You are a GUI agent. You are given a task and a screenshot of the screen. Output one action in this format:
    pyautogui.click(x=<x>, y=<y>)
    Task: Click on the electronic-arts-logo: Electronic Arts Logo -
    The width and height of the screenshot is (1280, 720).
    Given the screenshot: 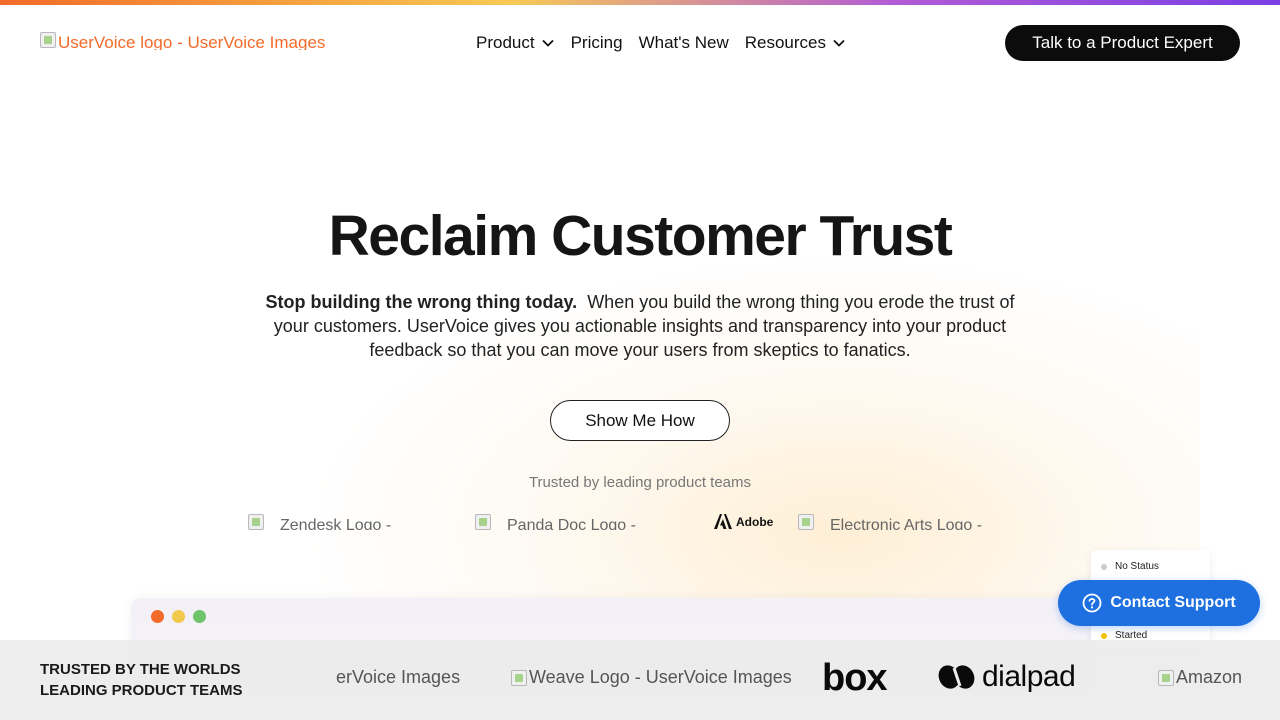 What is the action you would take?
    pyautogui.click(x=906, y=522)
    